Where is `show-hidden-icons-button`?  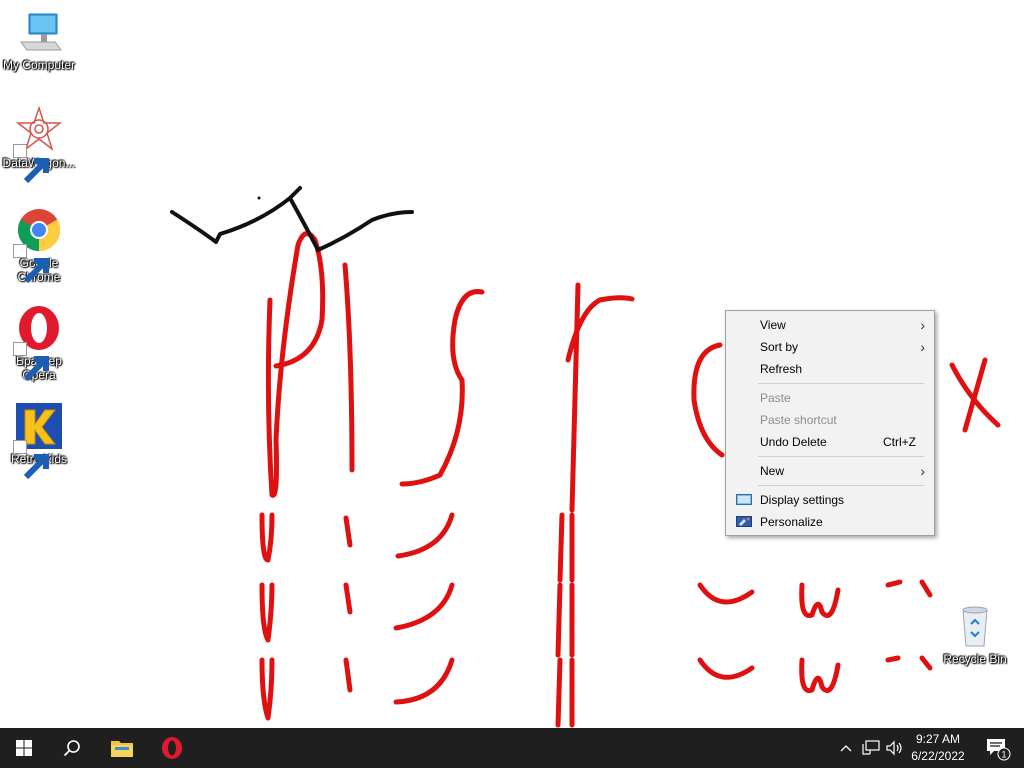
show-hidden-icons-button is located at coordinates (846, 748).